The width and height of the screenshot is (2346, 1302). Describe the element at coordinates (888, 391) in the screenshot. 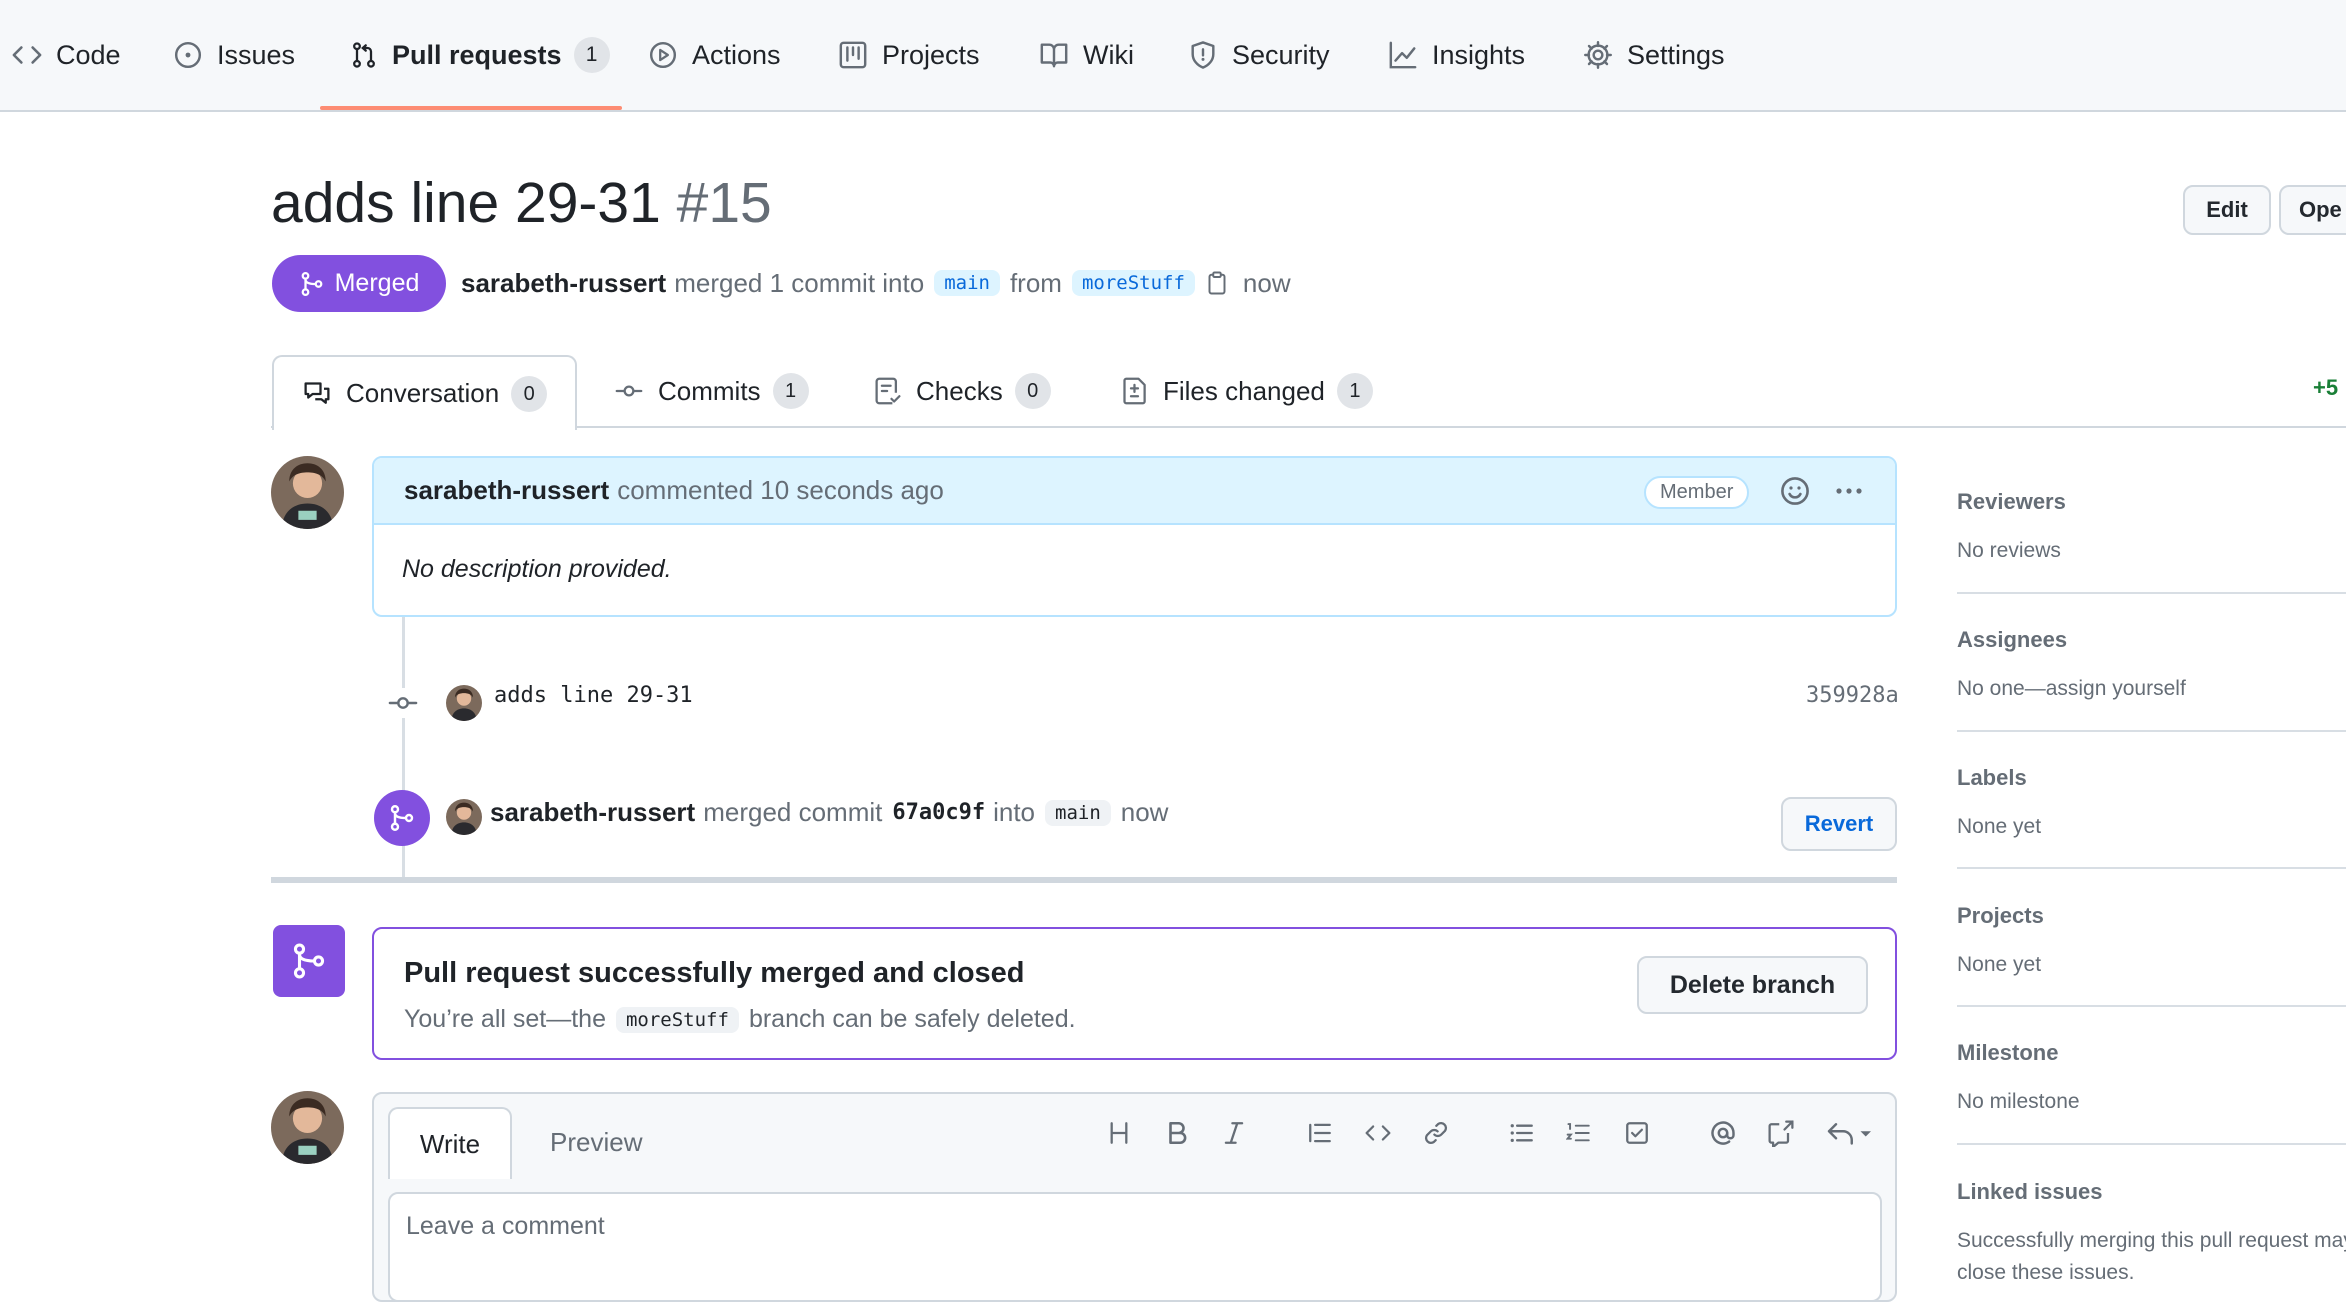

I see `checklist-icon` at that location.